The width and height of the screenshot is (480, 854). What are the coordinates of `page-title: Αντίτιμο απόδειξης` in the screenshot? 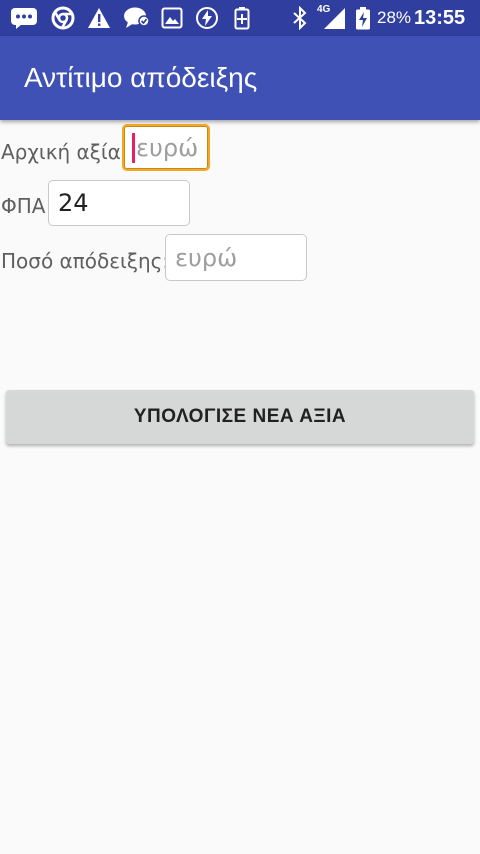 It's located at (141, 77).